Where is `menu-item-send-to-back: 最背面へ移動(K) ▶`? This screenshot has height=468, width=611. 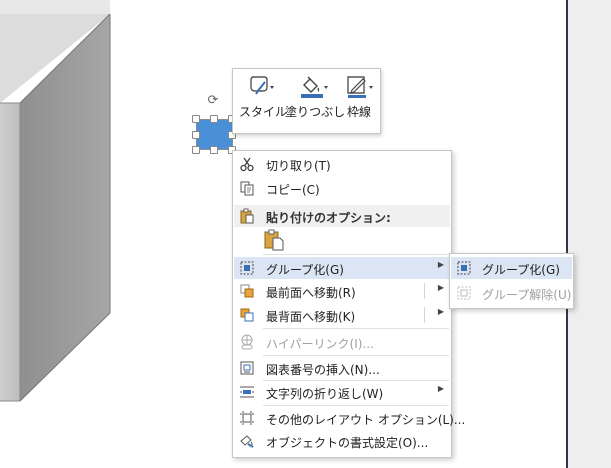 menu-item-send-to-back: 最背面へ移動(K) ▶ is located at coordinates (342, 315).